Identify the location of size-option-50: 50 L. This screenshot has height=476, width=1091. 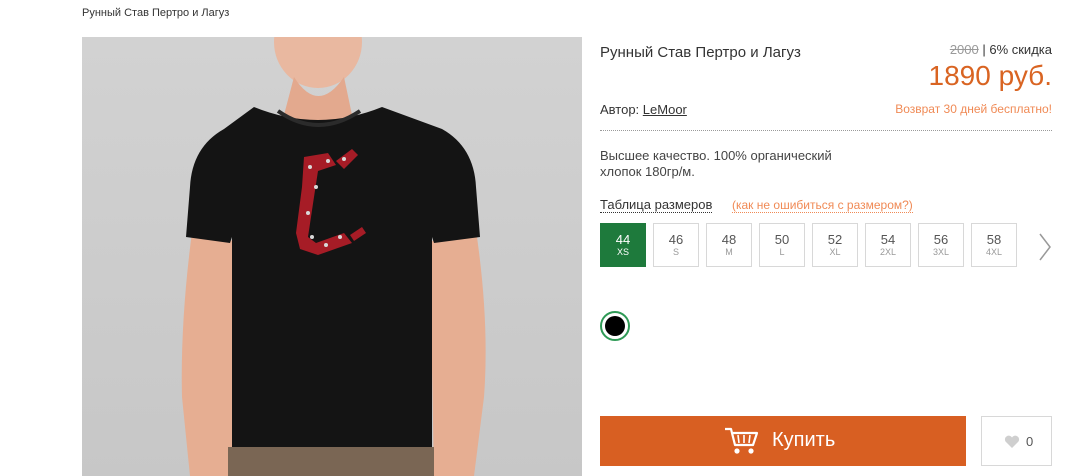
(782, 245).